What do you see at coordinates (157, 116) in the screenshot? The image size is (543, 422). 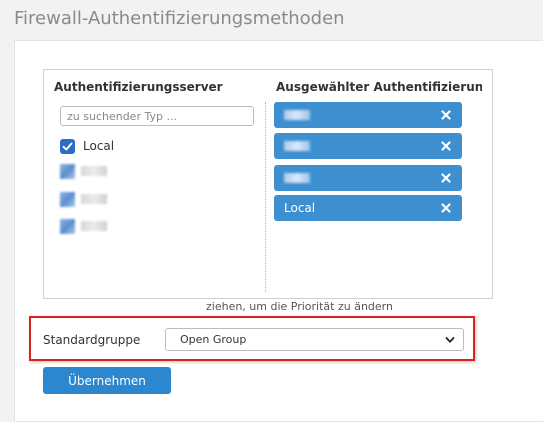 I see `server-search-input` at bounding box center [157, 116].